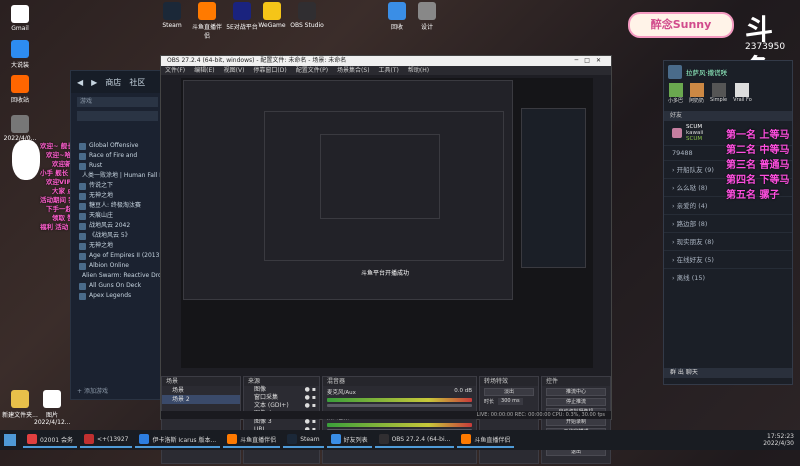  I want to click on steam-game-item: 战地风云 2042, so click(117, 226).